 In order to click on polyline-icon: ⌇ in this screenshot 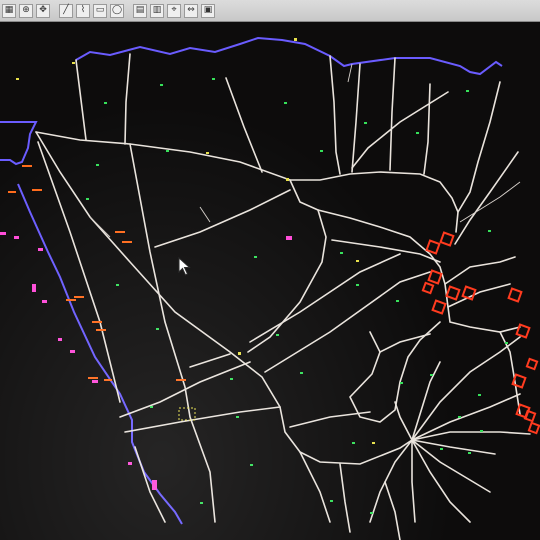, I will do `click(83, 10)`.